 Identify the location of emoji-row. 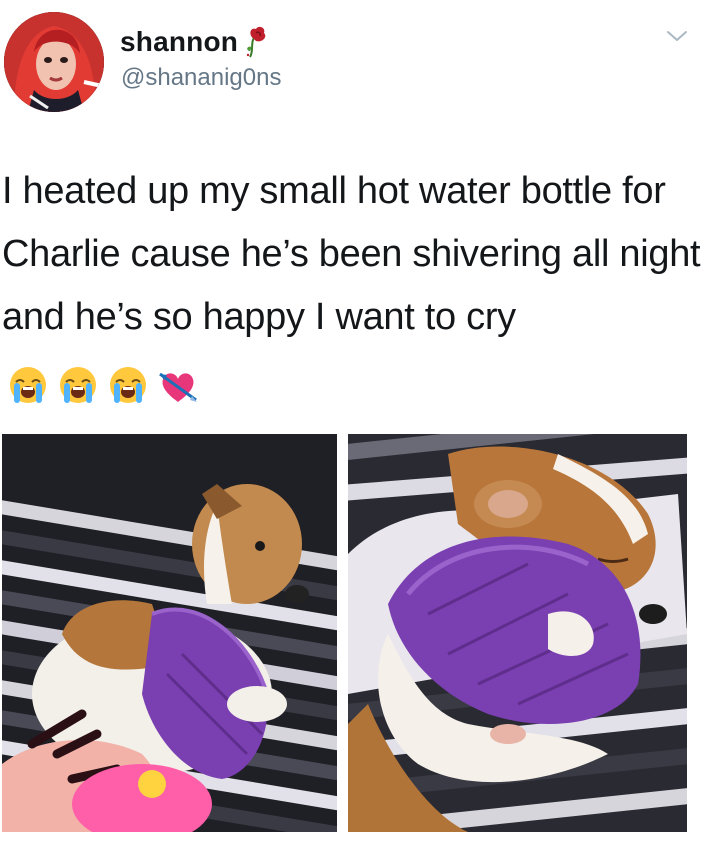
(103, 382).